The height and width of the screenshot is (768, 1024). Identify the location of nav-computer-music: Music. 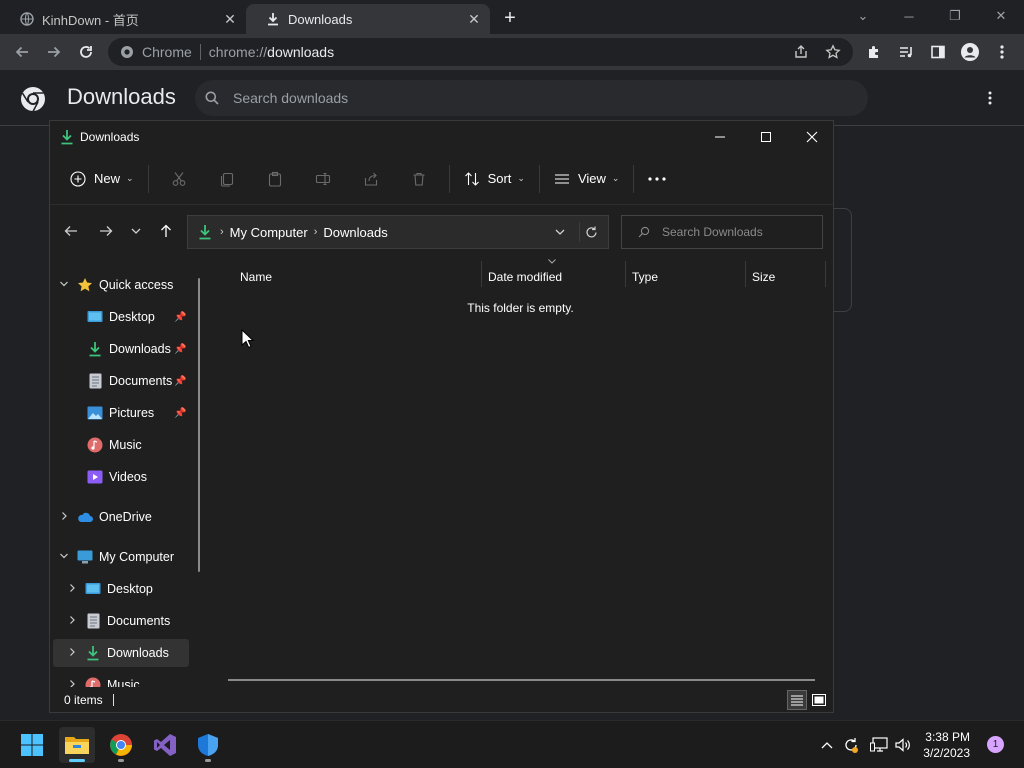
(102, 679).